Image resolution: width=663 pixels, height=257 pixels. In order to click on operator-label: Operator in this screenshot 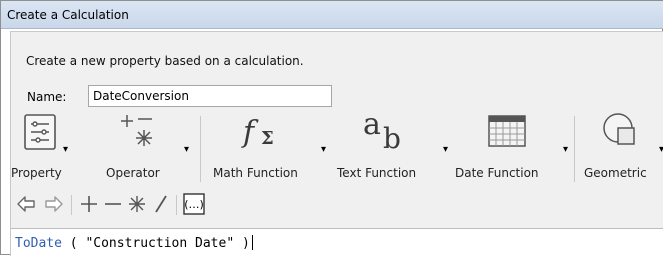, I will do `click(133, 173)`.